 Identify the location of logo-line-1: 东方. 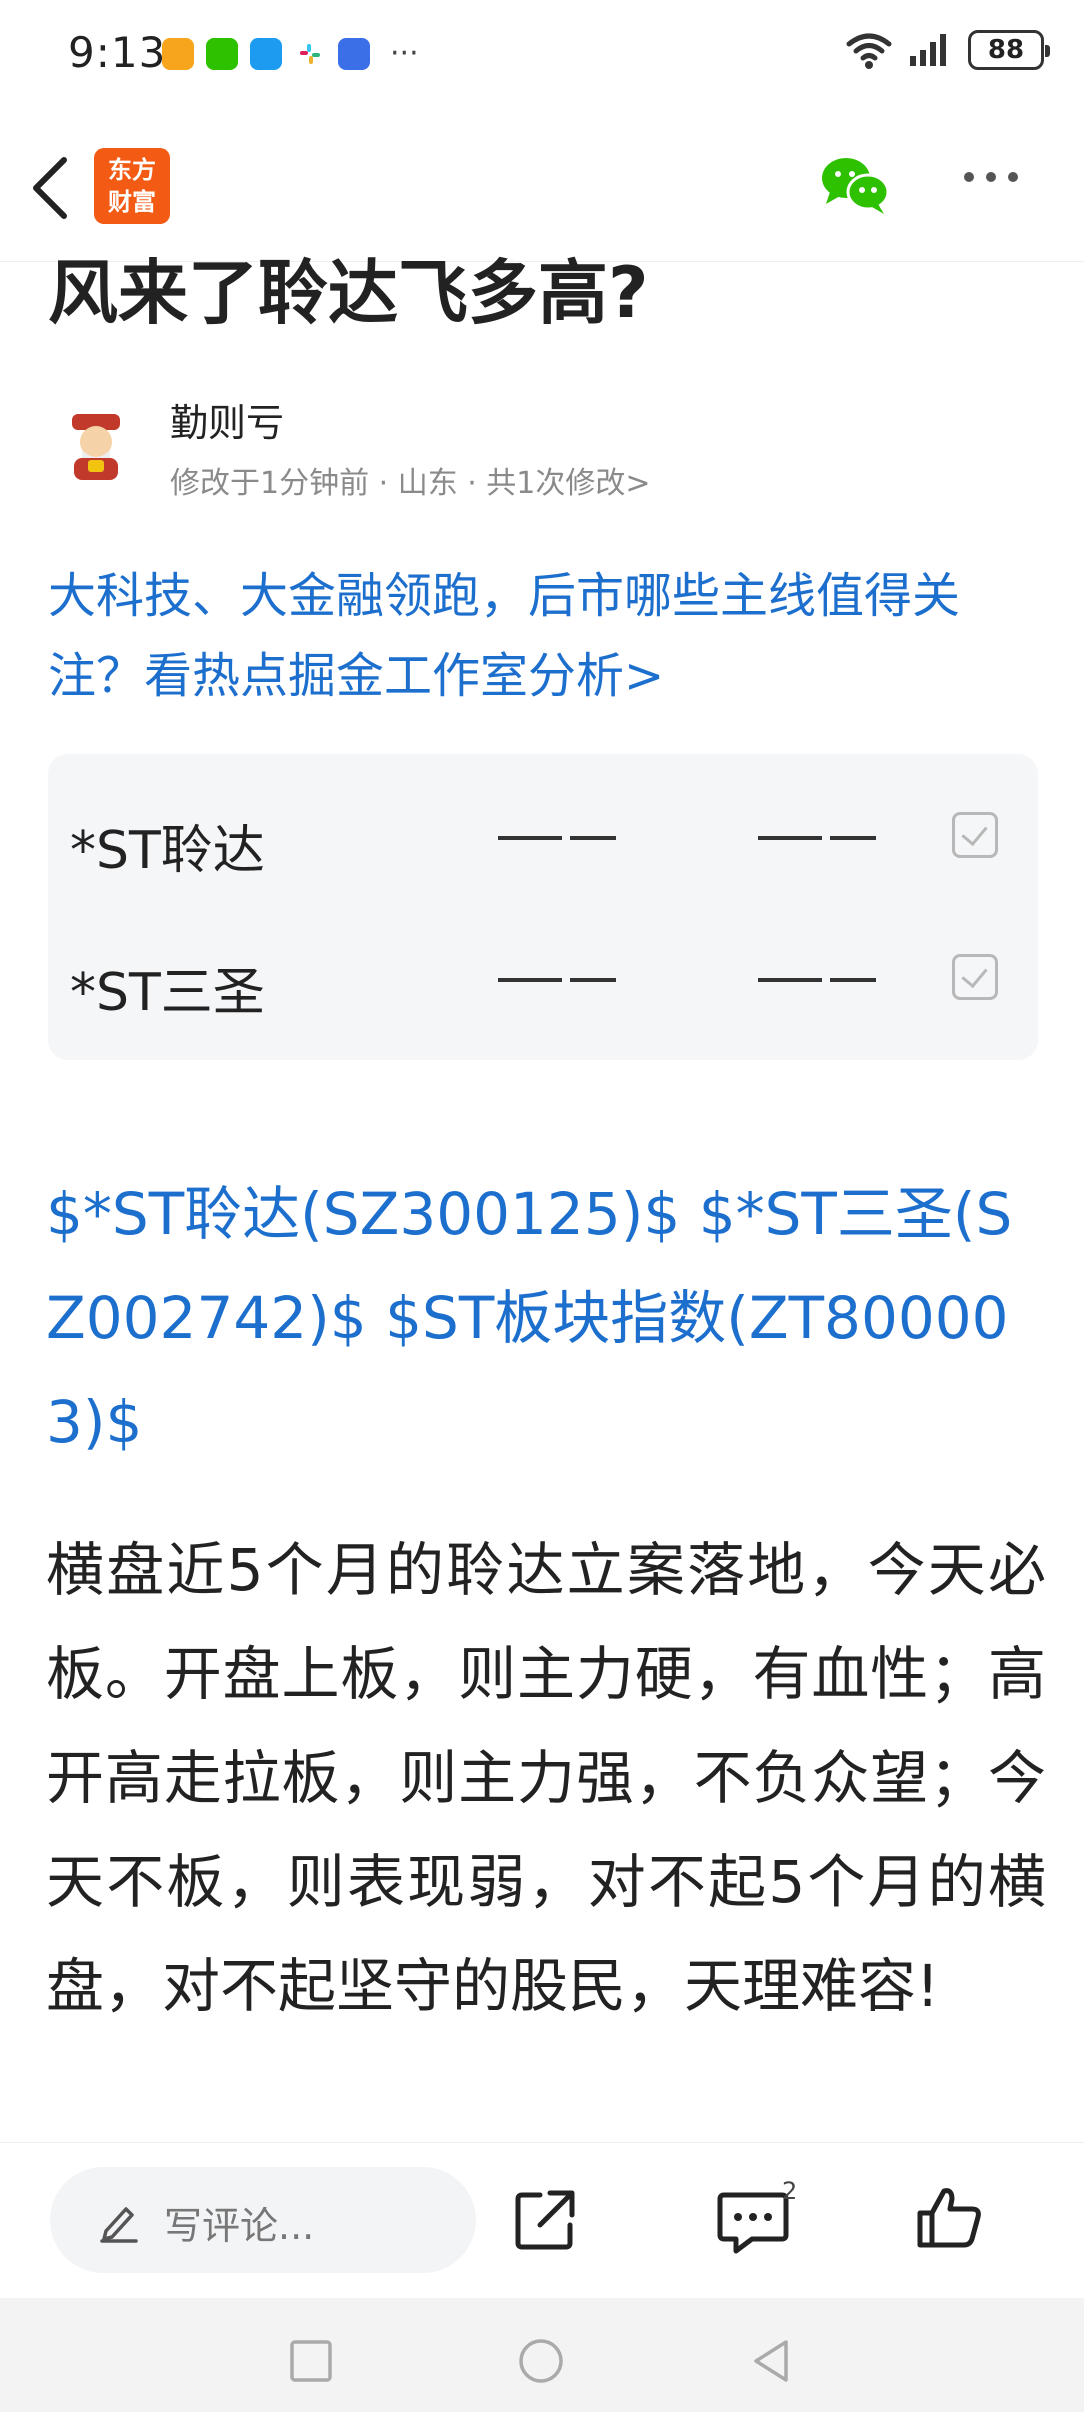
(132, 170).